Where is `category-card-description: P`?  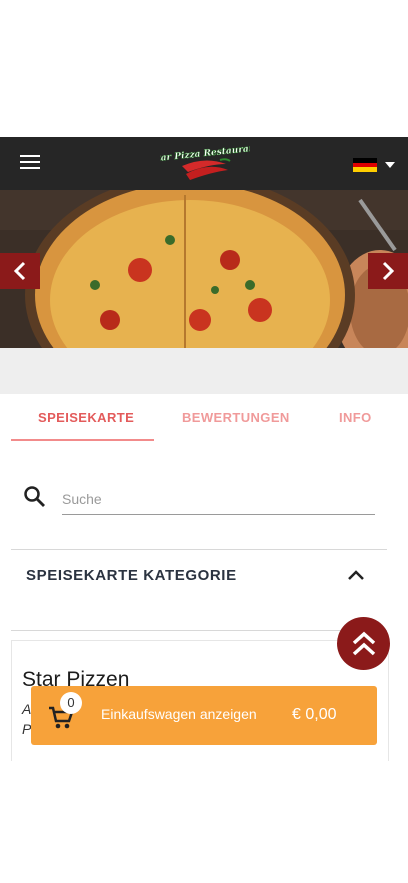
category-card-description: P is located at coordinates (27, 729).